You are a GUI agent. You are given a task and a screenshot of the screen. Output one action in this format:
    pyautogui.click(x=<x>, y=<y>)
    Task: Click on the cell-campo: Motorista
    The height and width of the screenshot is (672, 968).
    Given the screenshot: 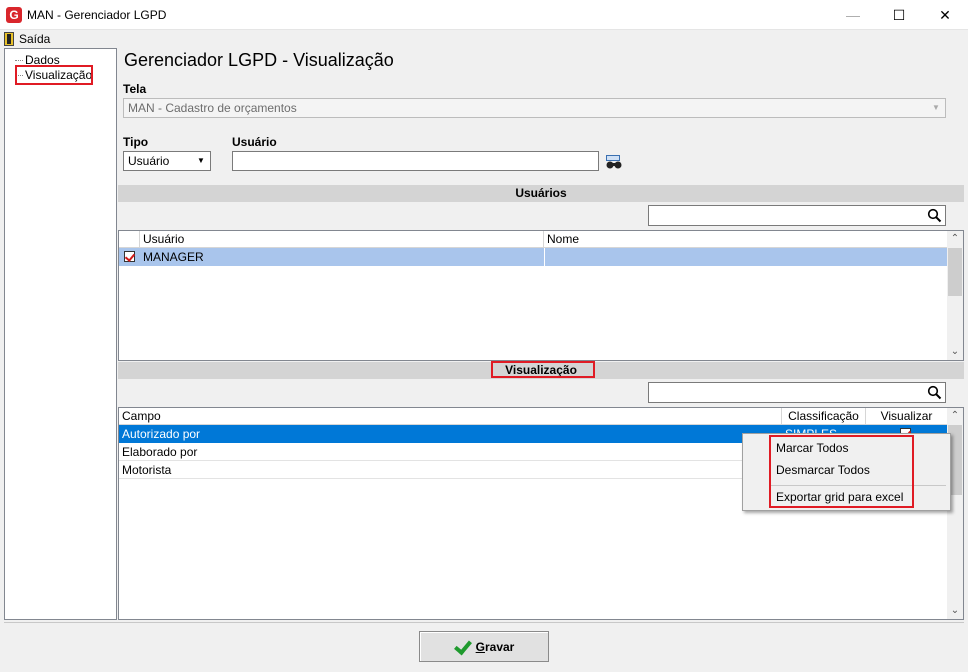 What is the action you would take?
    pyautogui.click(x=147, y=470)
    